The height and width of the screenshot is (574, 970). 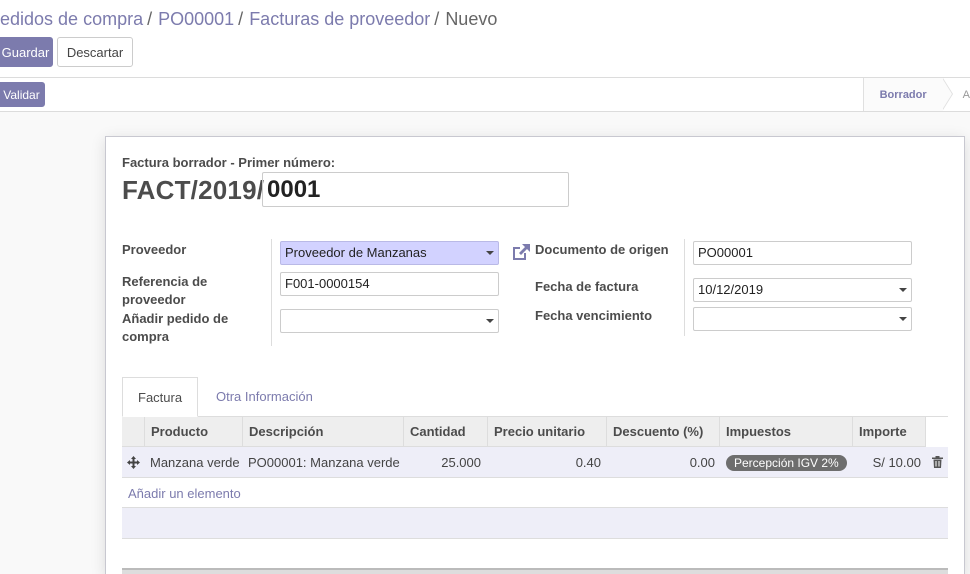 What do you see at coordinates (323, 432) in the screenshot?
I see `column-header-description: Descripción` at bounding box center [323, 432].